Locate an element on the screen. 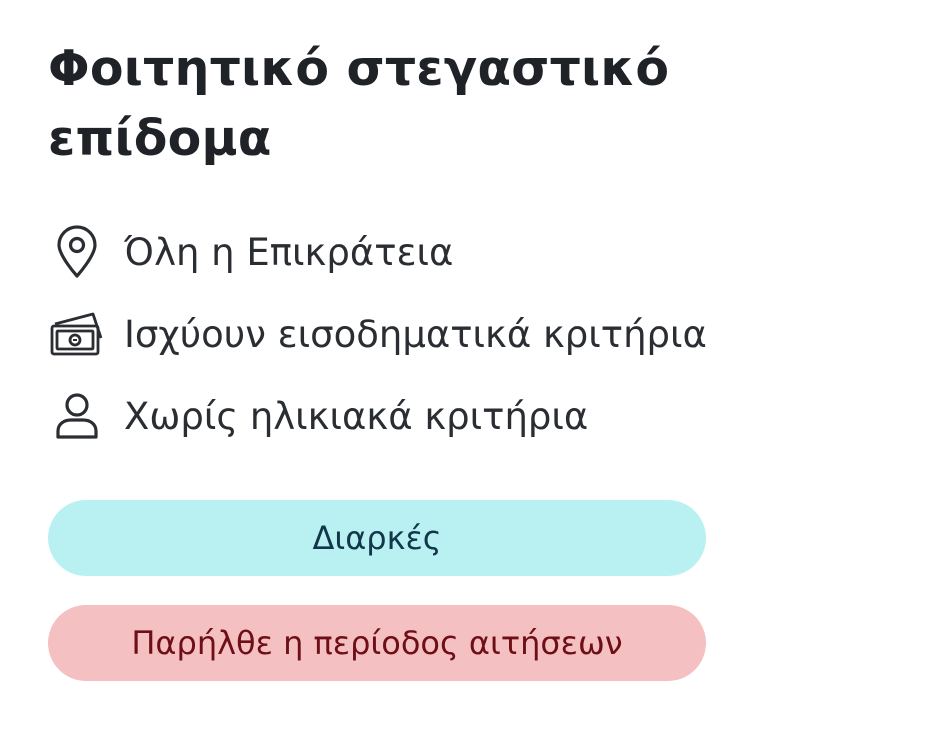 The width and height of the screenshot is (935, 751). fact-age: Χωρίς ηλικιακά κριτήρια is located at coordinates (478, 416).